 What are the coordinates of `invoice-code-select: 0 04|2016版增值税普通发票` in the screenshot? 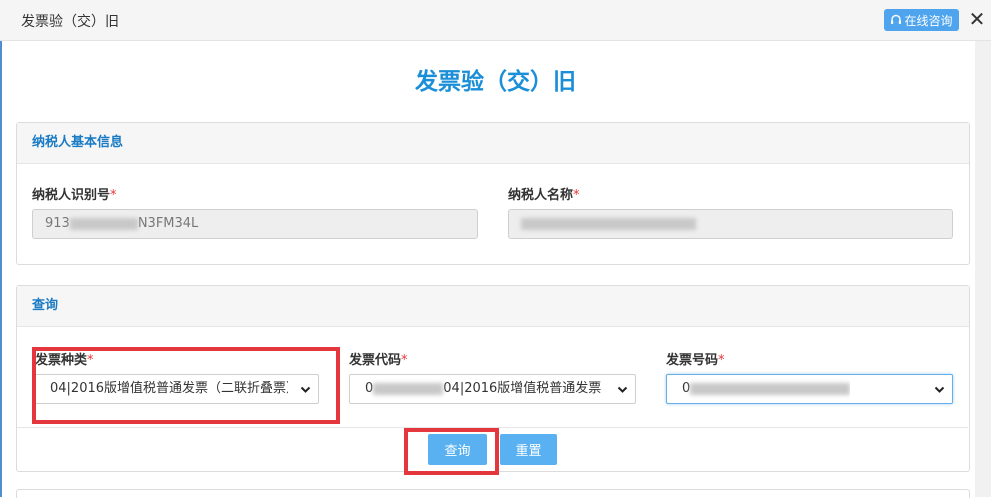 It's located at (492, 389).